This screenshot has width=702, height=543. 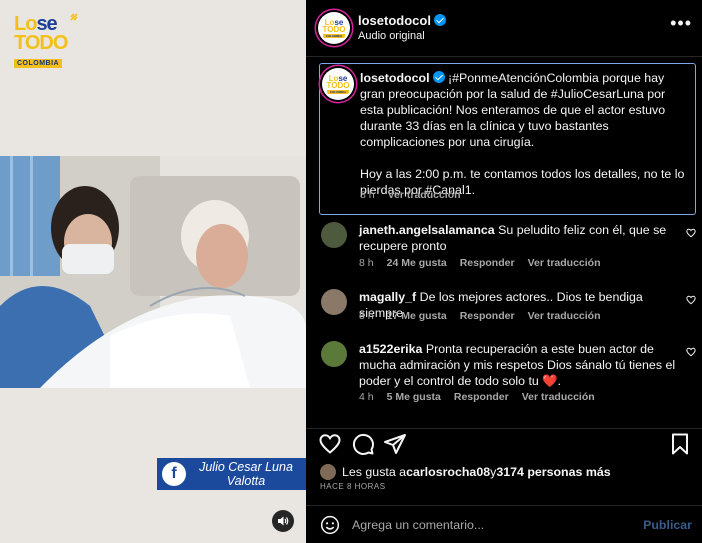 What do you see at coordinates (427, 230) in the screenshot?
I see `comment-username: janeth.angelsalamanca` at bounding box center [427, 230].